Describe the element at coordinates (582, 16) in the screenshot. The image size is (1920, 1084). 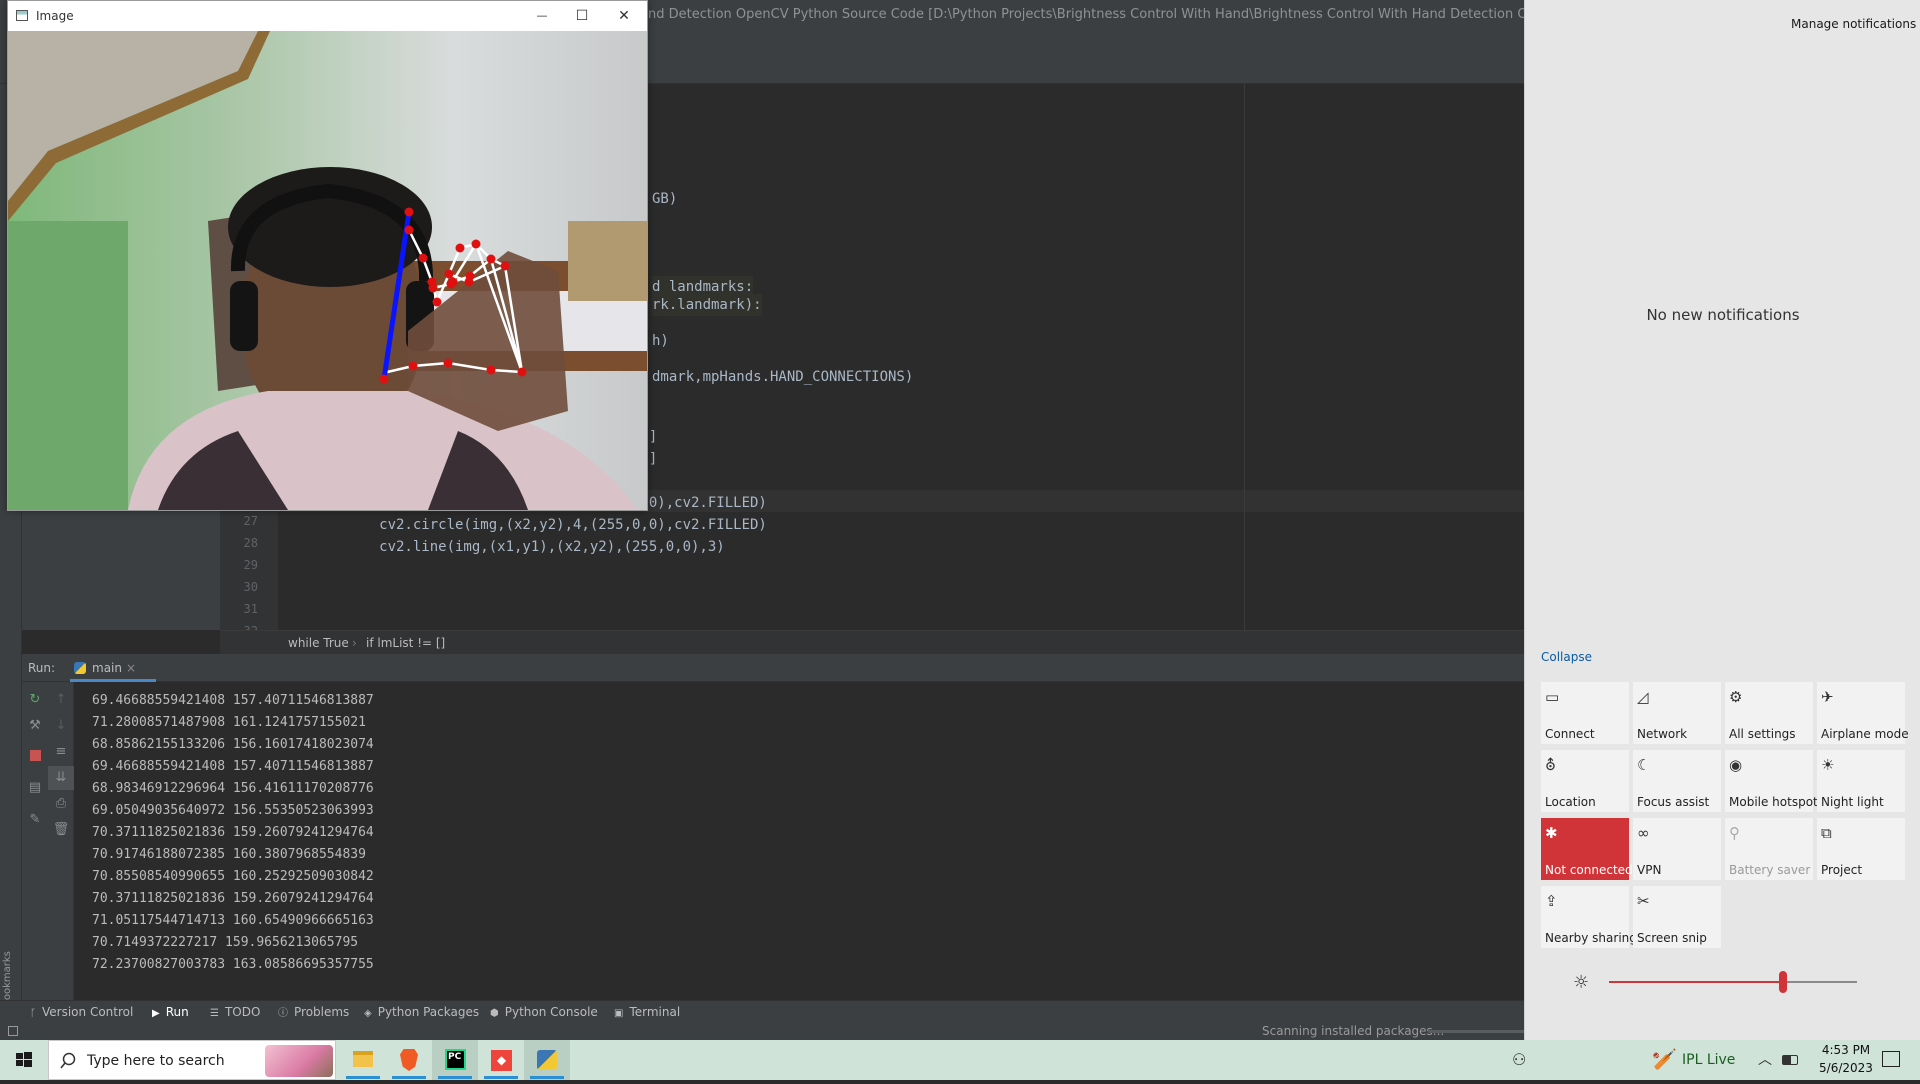
I see `maximize-button: ☐` at that location.